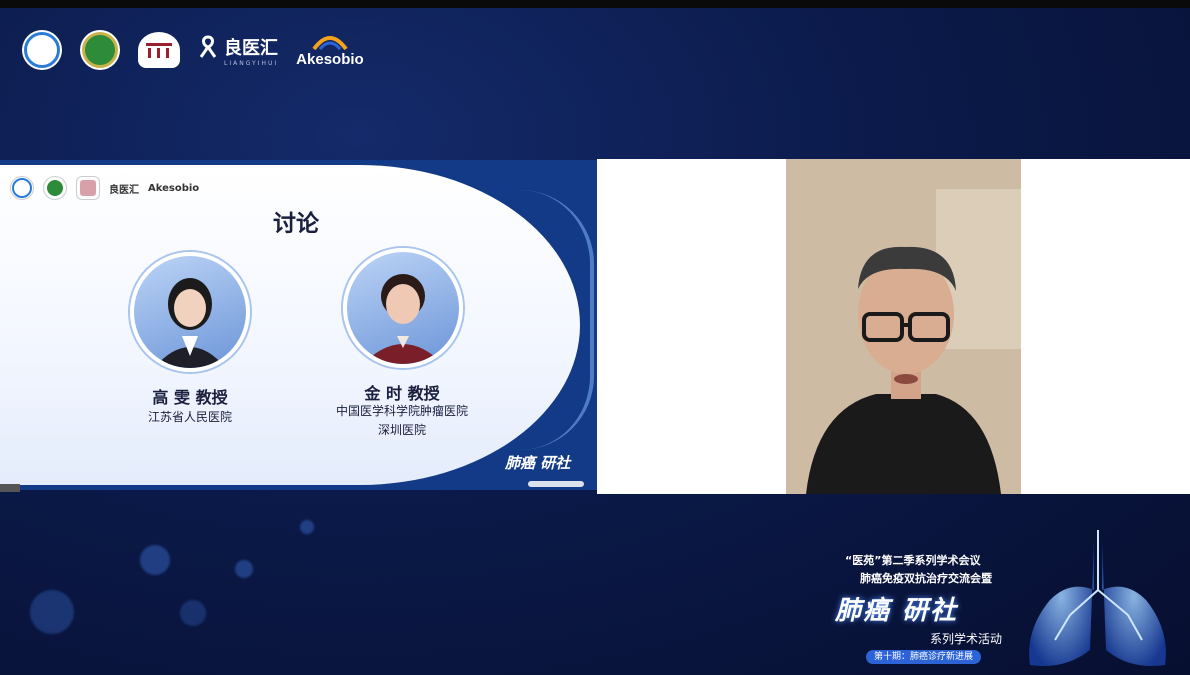 The width and height of the screenshot is (1190, 675). I want to click on speaker-2-affiliation-line1: 中国医学科学院肿瘤医院, so click(401, 411).